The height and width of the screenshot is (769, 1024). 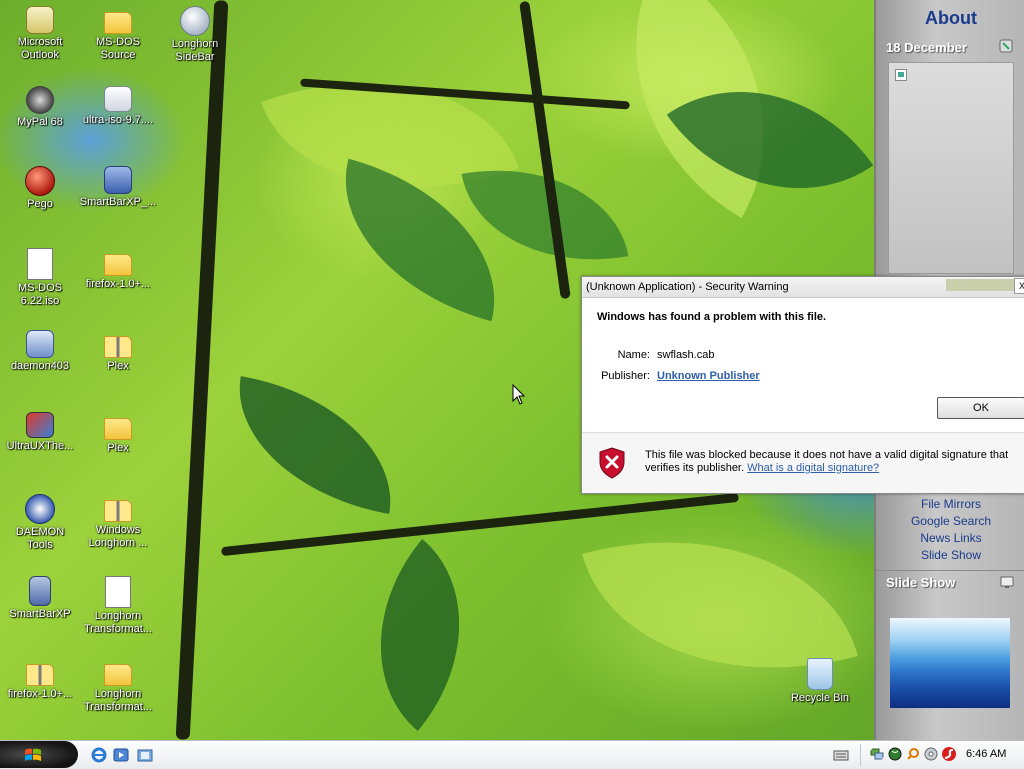 What do you see at coordinates (40, 366) in the screenshot?
I see `desktop-icon-label: daemon403` at bounding box center [40, 366].